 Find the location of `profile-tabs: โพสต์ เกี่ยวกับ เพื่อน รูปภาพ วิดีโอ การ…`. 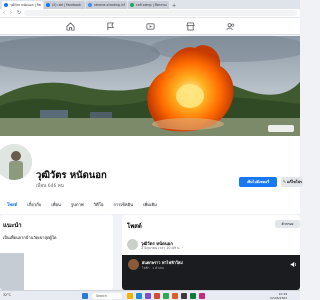

profile-tabs: โพสต์ เกี่ยวกับ เพื่อน รูปภาพ วิดีโอ การ… is located at coordinates (150, 204).